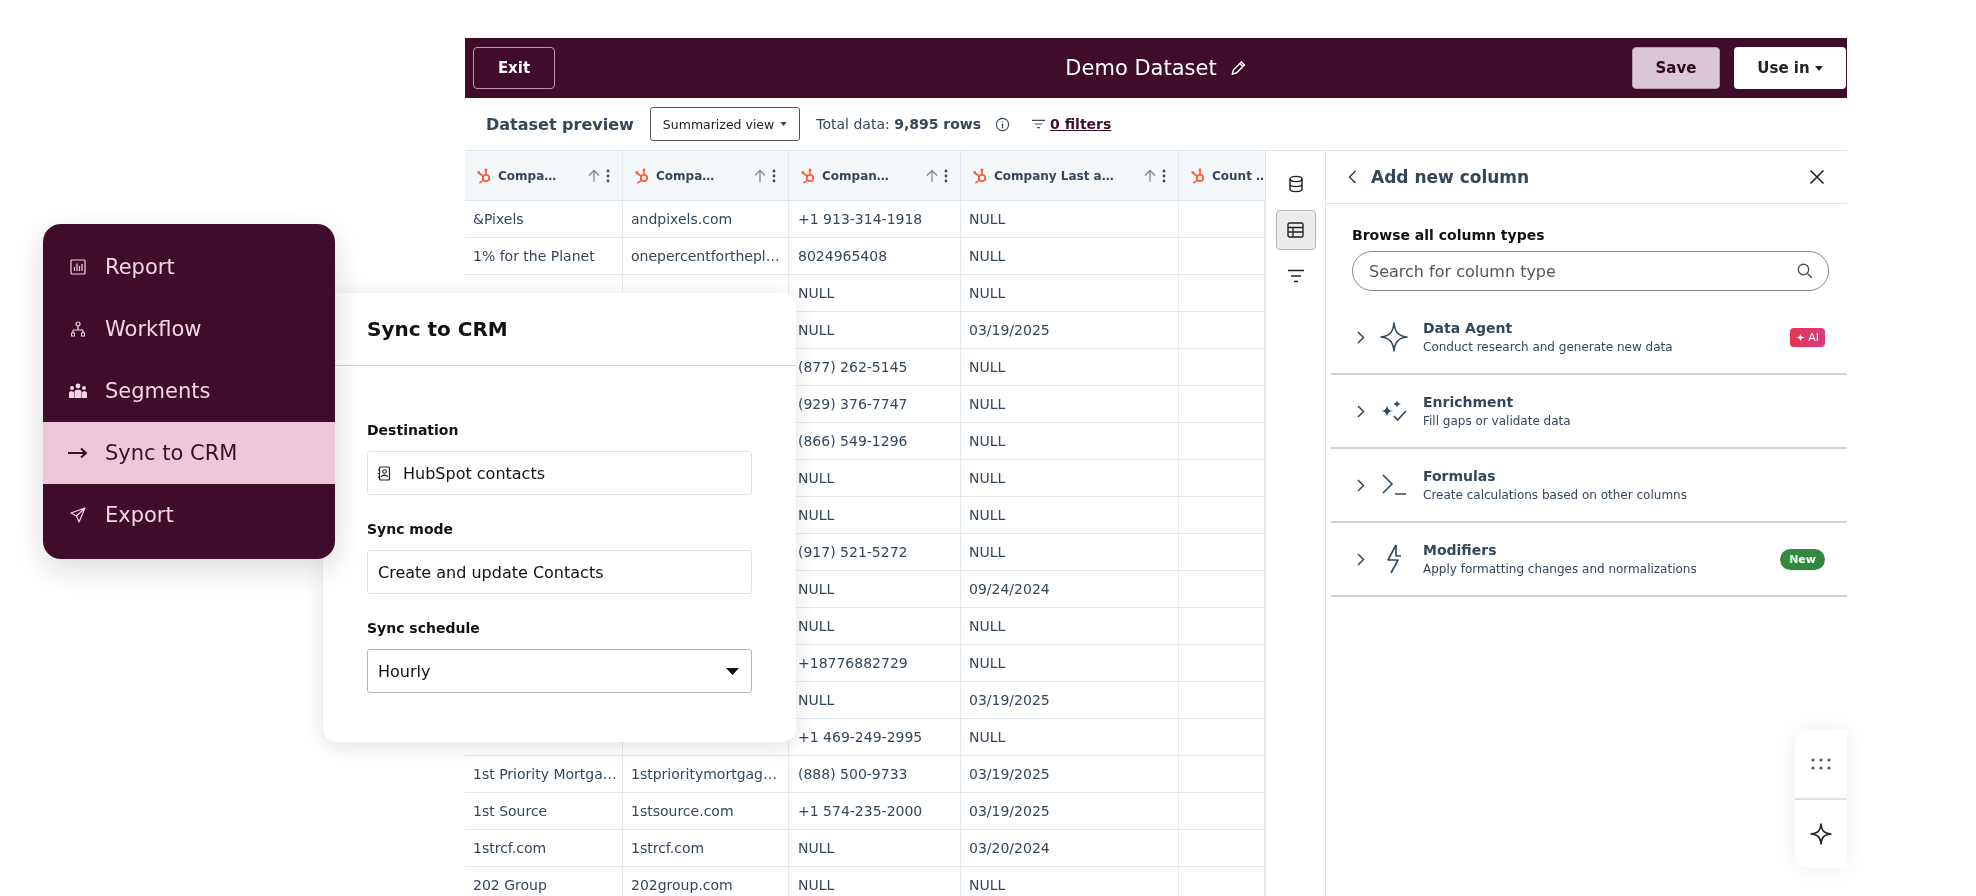 This screenshot has width=1976, height=896. Describe the element at coordinates (853, 552) in the screenshot. I see `table-cell: (917) 521-5272` at that location.